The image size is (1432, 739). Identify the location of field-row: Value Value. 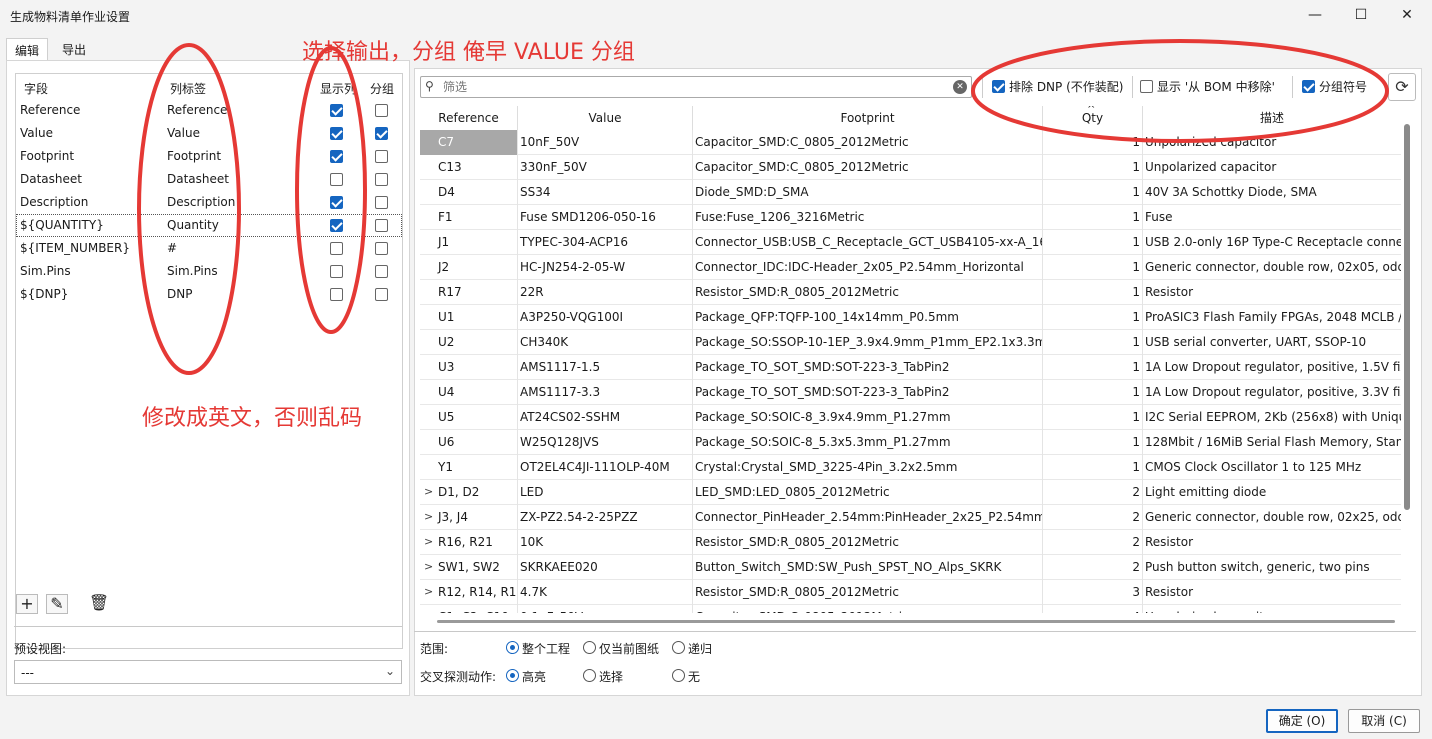
(209, 133).